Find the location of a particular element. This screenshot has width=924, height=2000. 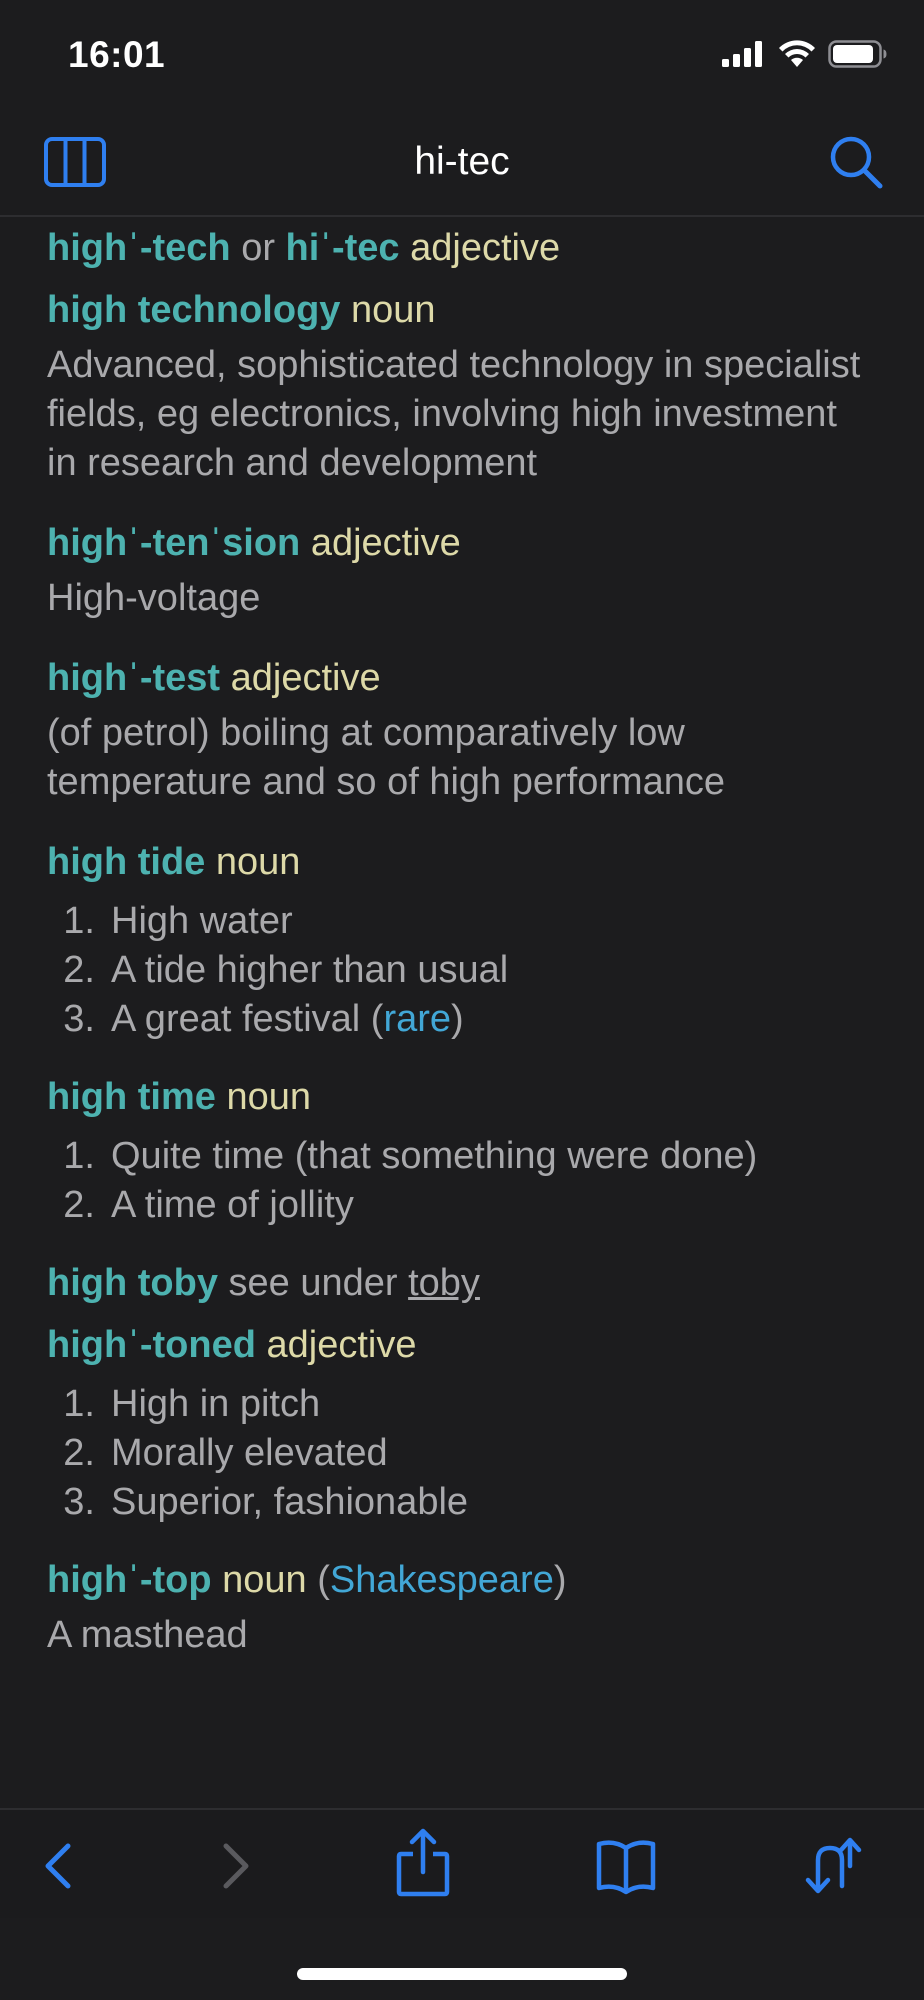

entry-high-tech: highˈ-tech or hiˈ-tec adjective is located at coordinates (462, 248).